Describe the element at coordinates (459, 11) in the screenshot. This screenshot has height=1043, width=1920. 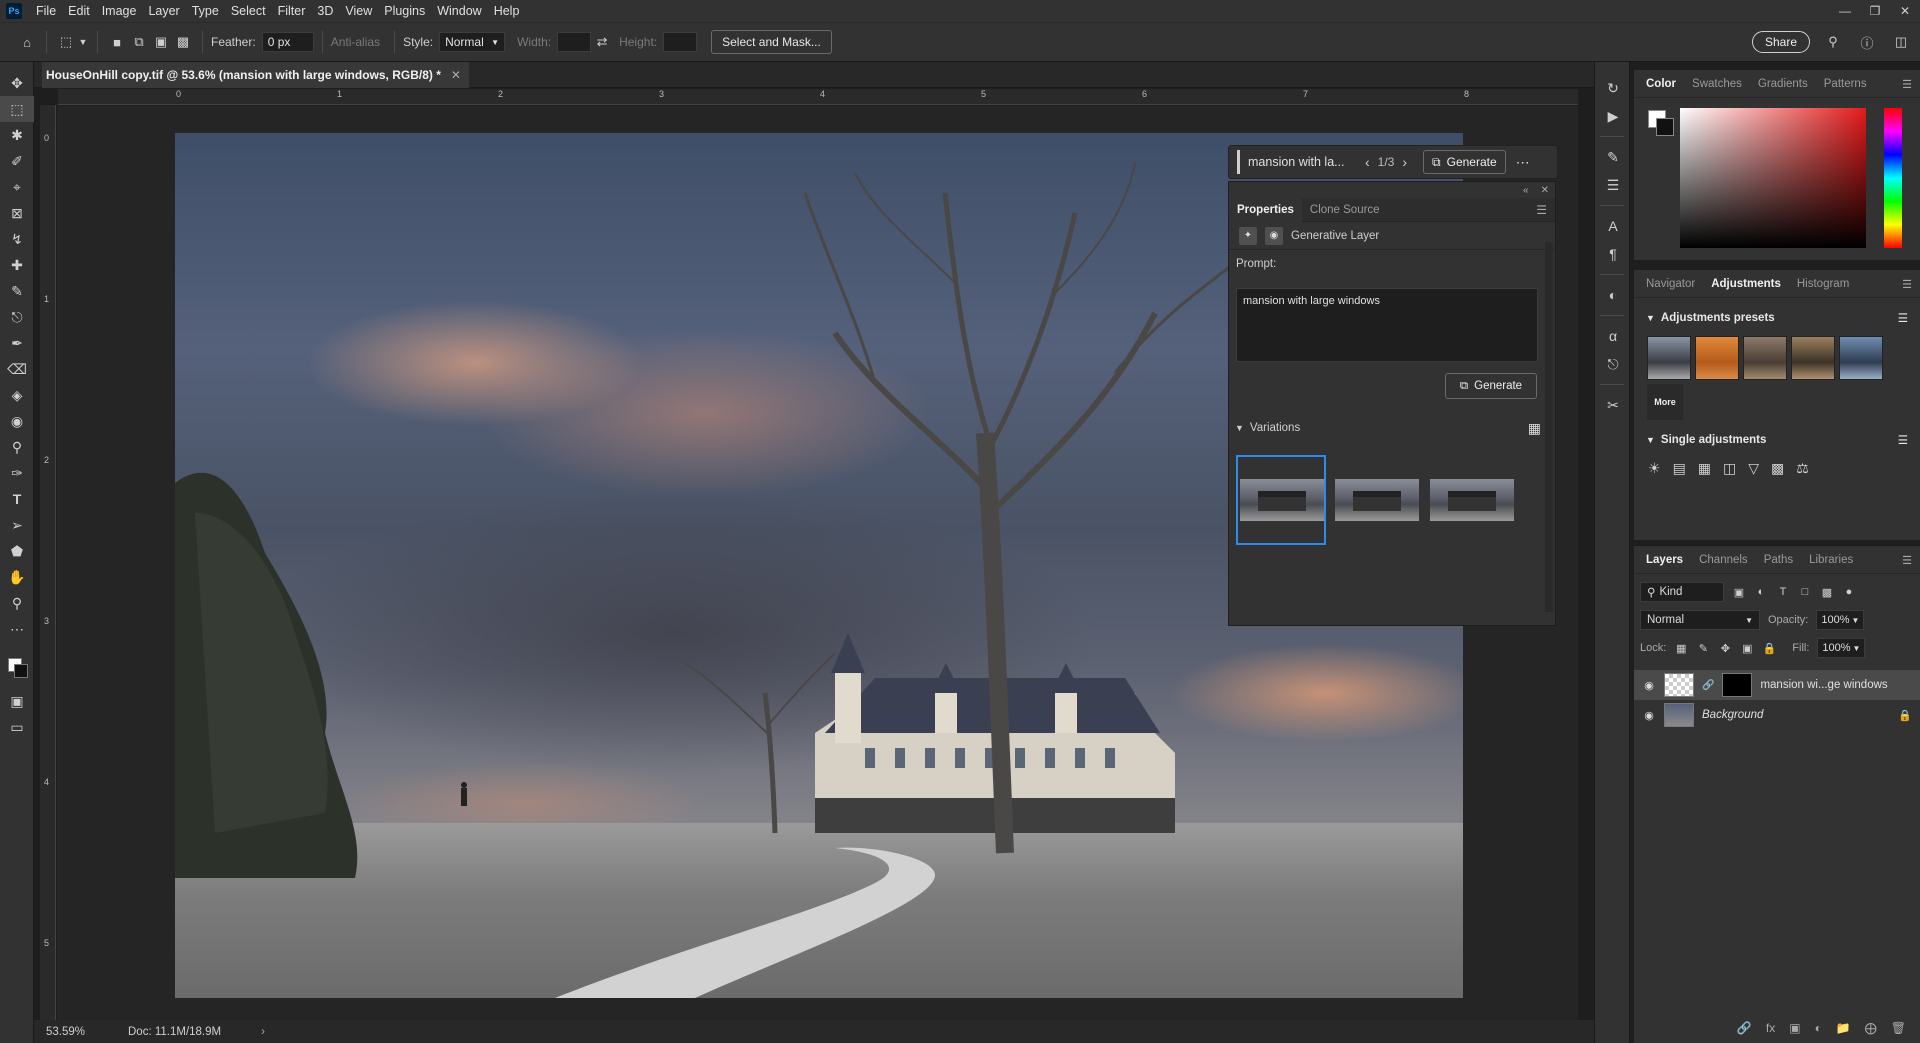
I see `menu-window: Window` at that location.